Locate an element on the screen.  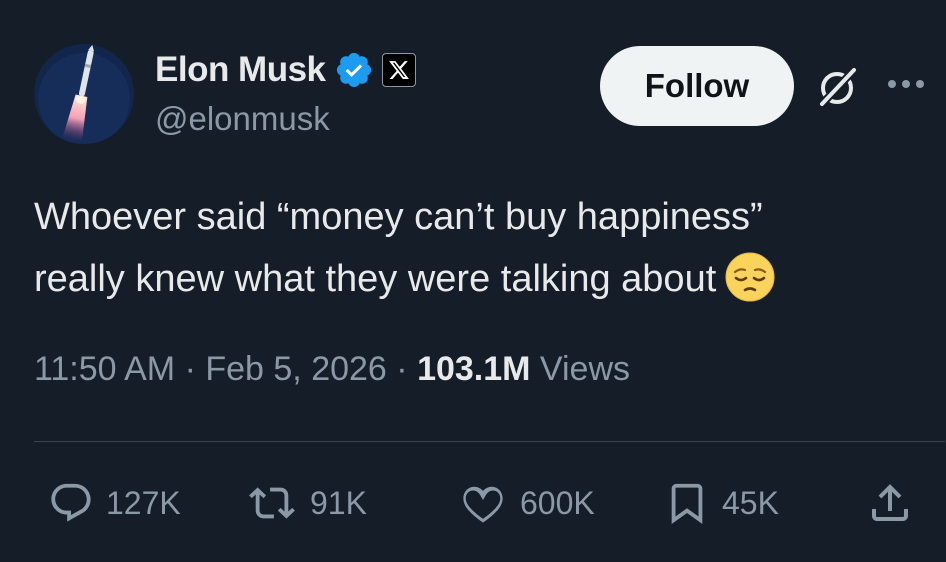
views-label: Views is located at coordinates (580, 369).